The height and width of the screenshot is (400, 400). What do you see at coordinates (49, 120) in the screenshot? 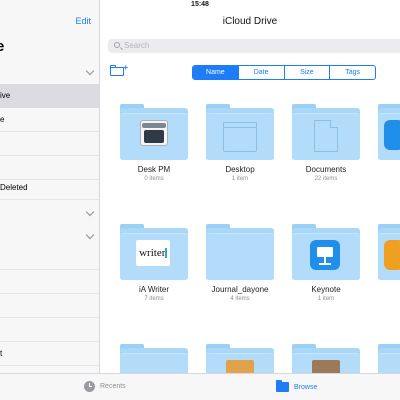
I see `sidebar-item: e` at bounding box center [49, 120].